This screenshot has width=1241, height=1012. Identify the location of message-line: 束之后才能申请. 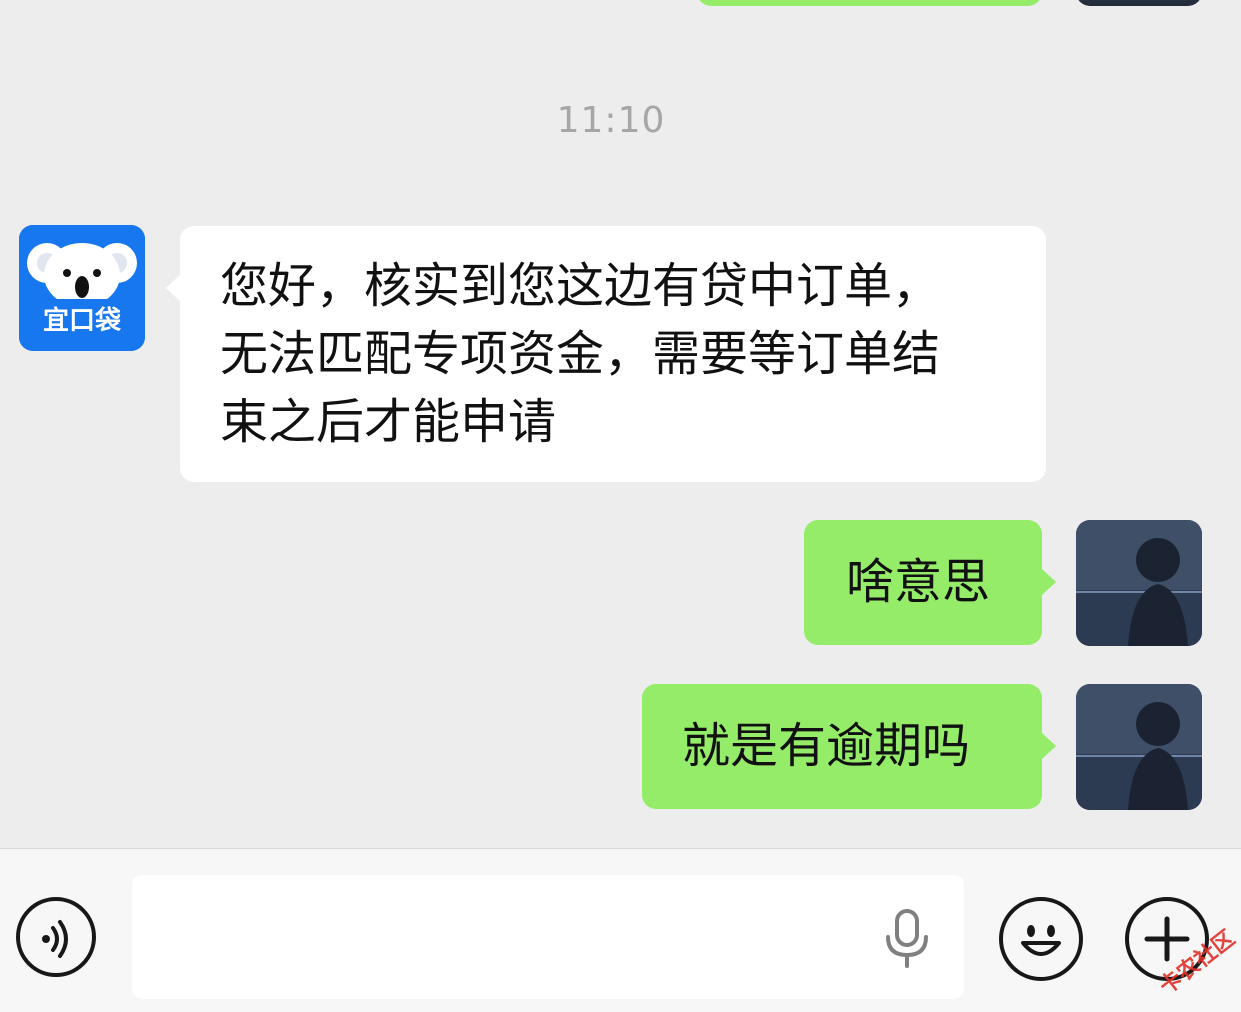
(388, 422).